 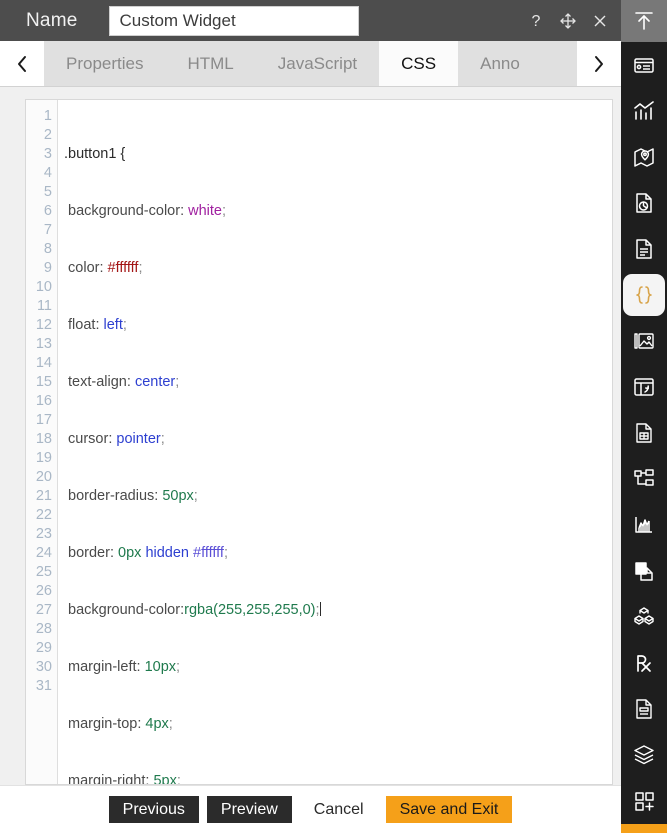 I want to click on line-number: 30, so click(x=43, y=667).